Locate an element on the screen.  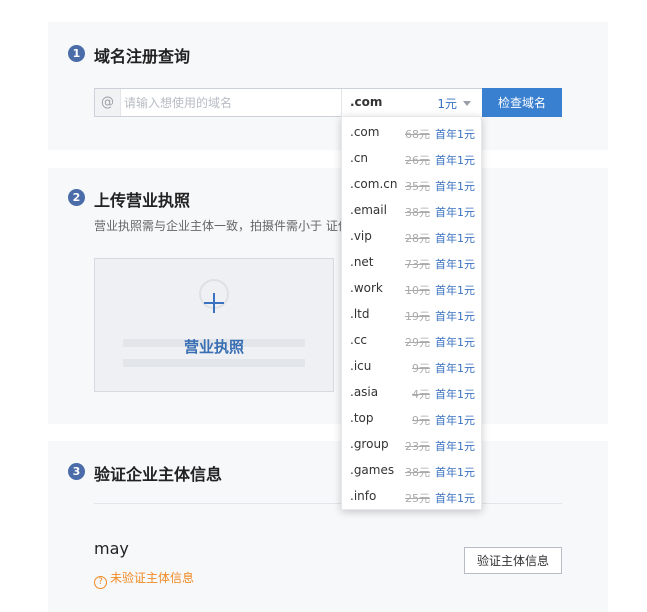
tld-option: .info 25元 首年1元 is located at coordinates (411, 496).